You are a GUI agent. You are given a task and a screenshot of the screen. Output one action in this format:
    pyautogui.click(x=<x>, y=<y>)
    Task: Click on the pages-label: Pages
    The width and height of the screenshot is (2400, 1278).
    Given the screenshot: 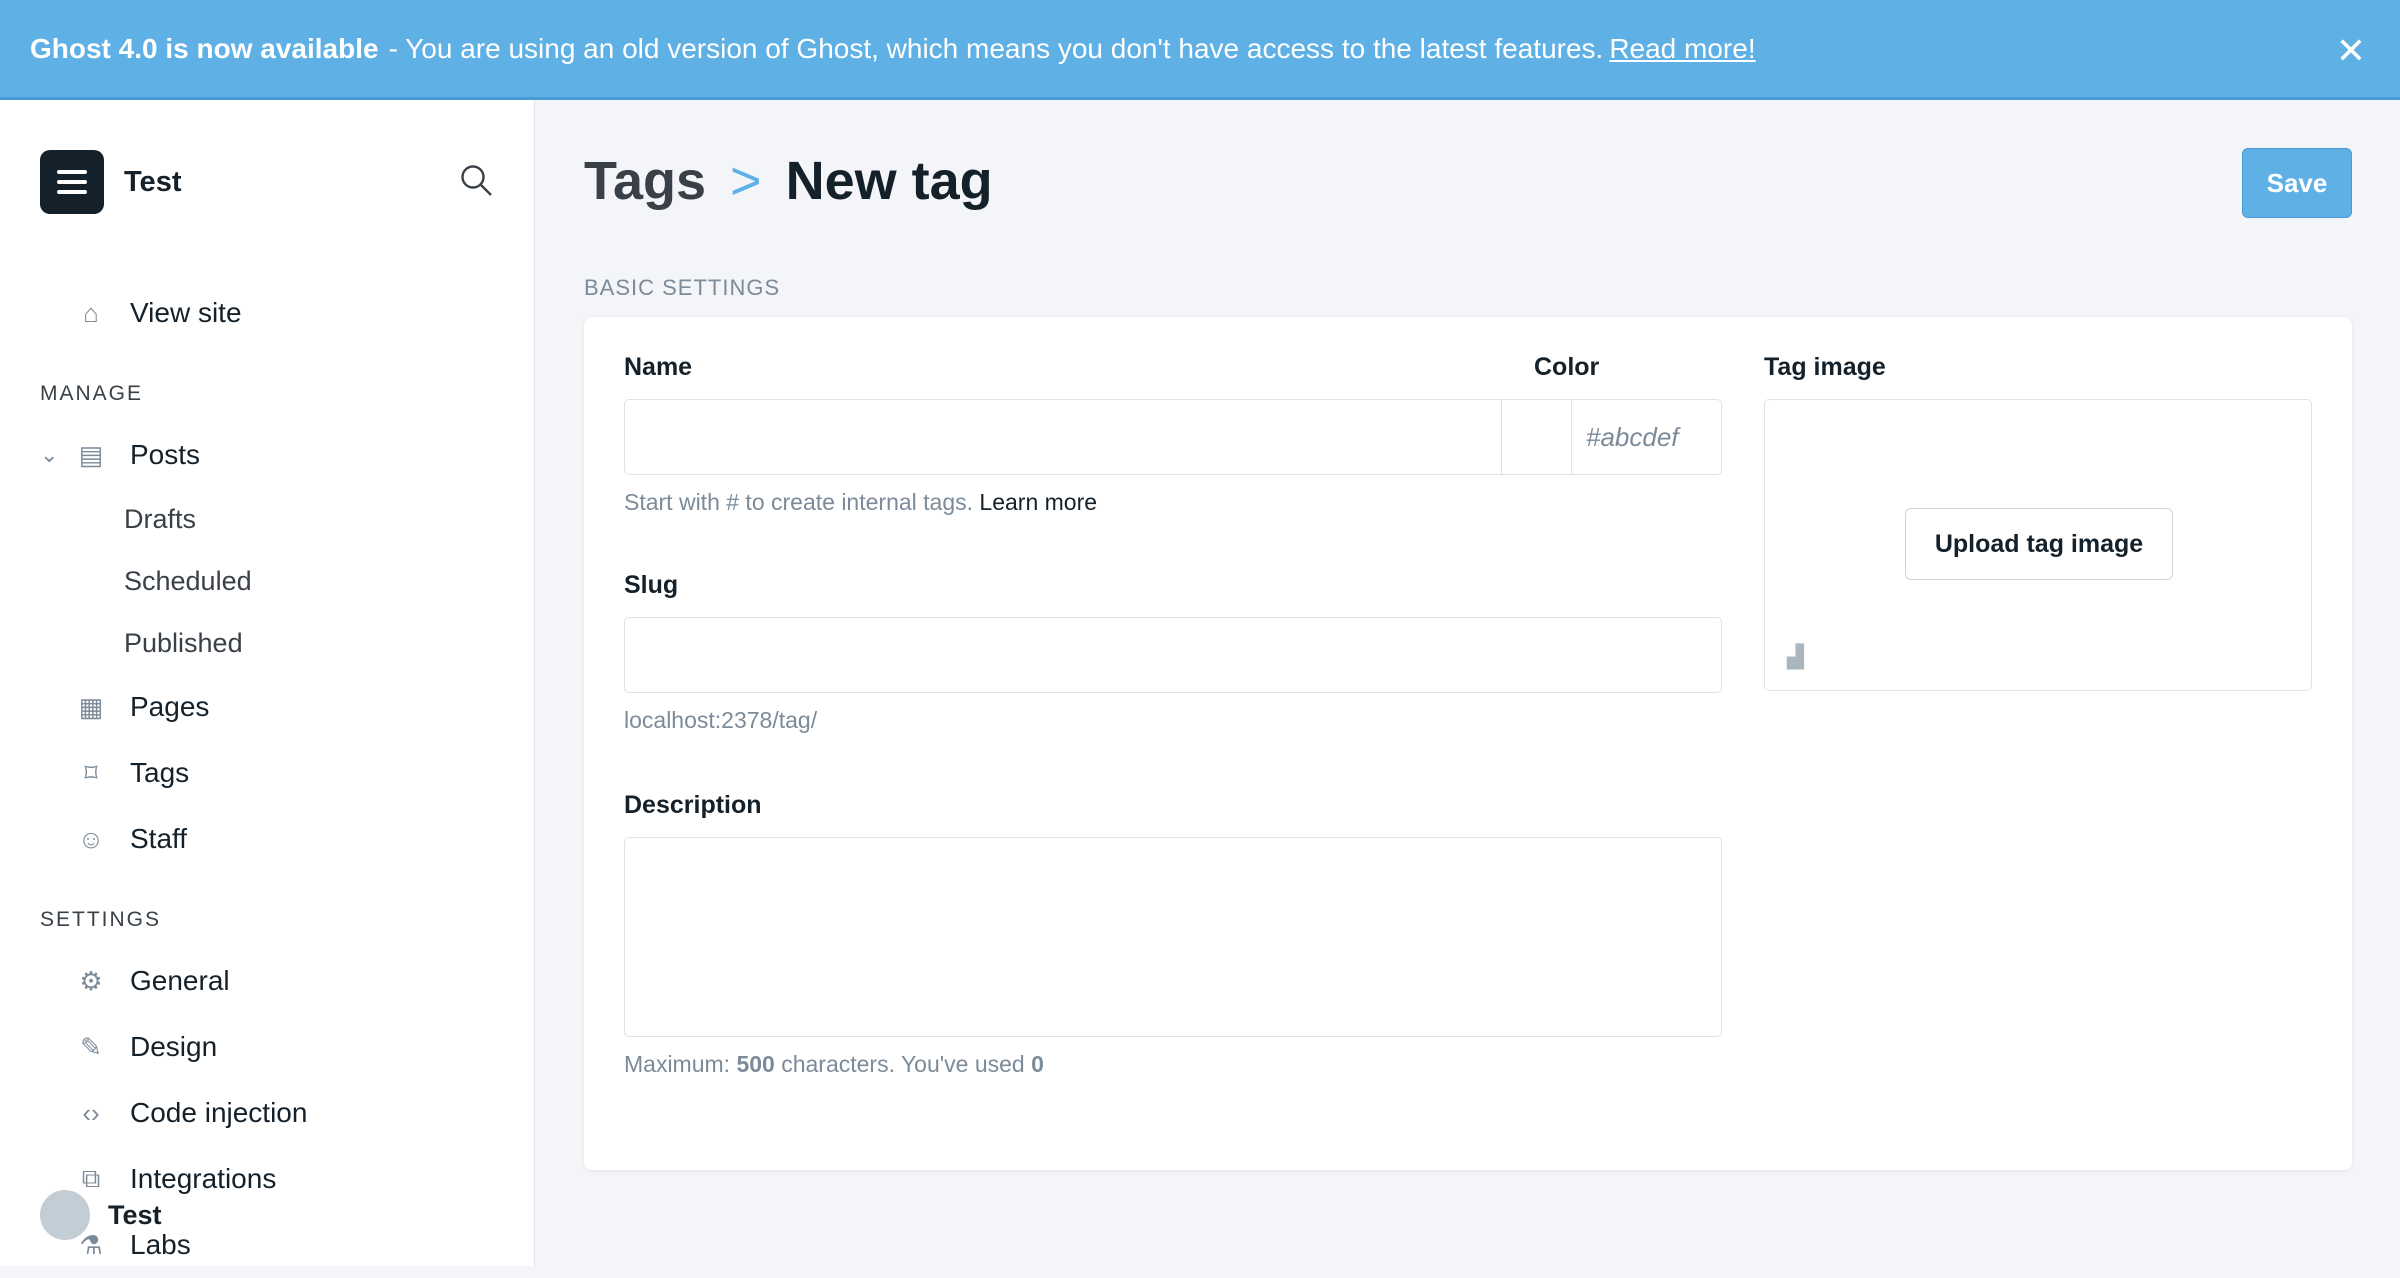 What is the action you would take?
    pyautogui.click(x=170, y=706)
    